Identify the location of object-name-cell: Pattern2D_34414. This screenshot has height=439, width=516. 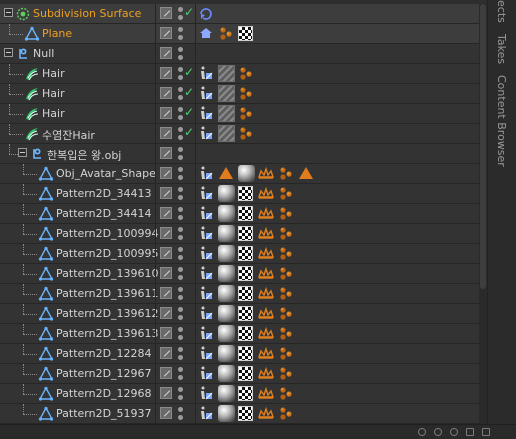
(77, 213).